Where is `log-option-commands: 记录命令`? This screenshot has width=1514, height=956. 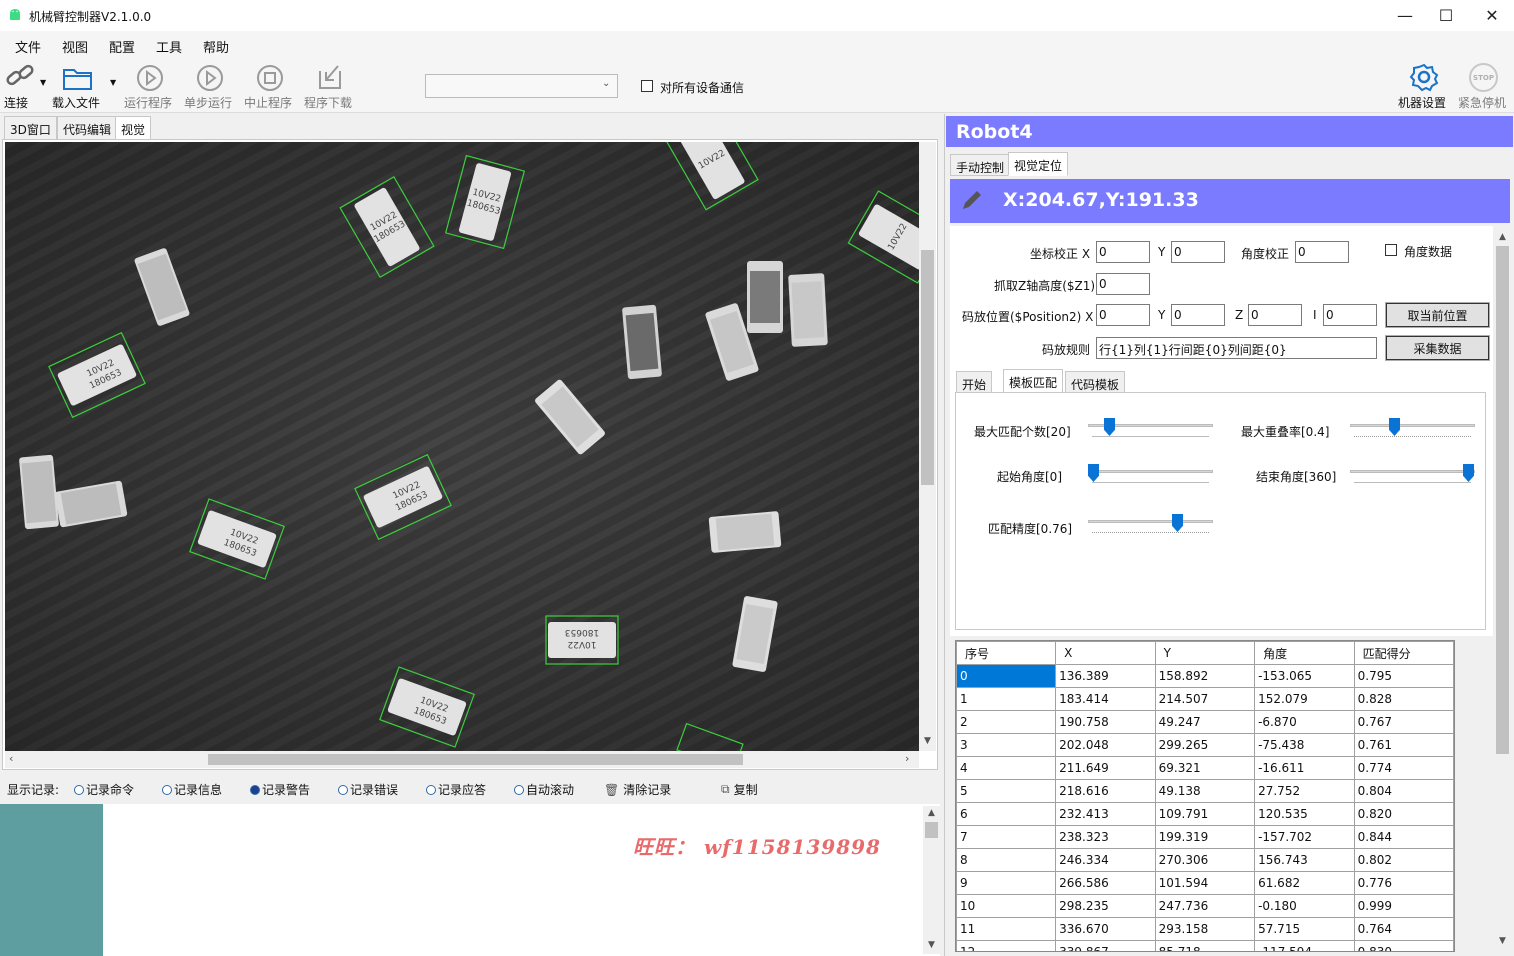 log-option-commands: 记录命令 is located at coordinates (104, 789).